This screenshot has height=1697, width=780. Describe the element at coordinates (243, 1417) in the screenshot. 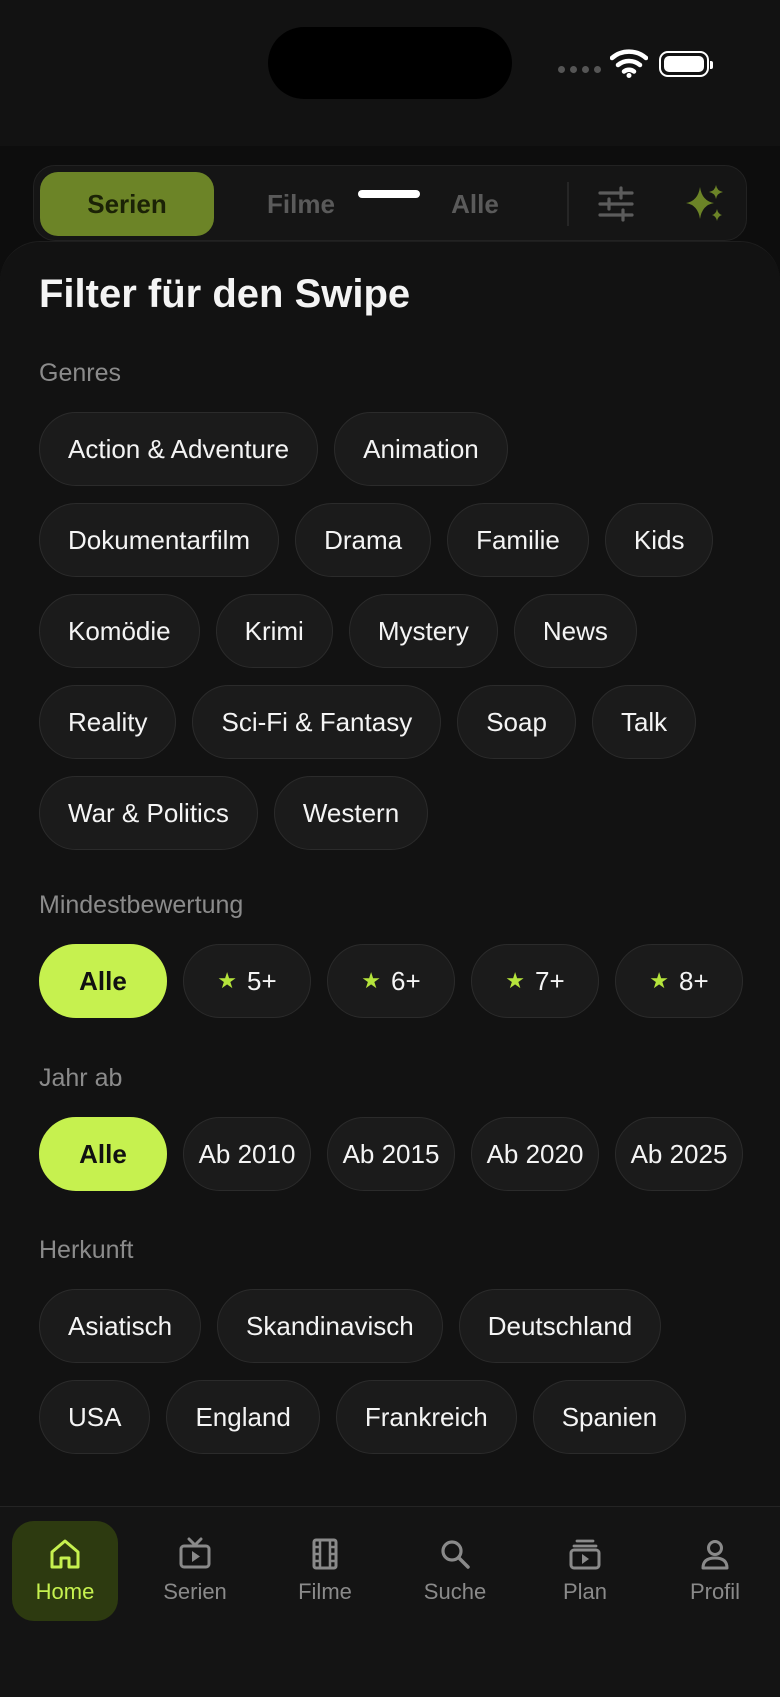

I see `origin-chip: England` at that location.